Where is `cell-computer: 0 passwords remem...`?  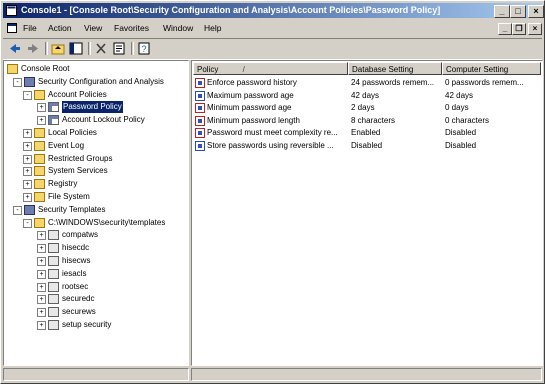
cell-computer: 0 passwords remem... is located at coordinates (484, 82).